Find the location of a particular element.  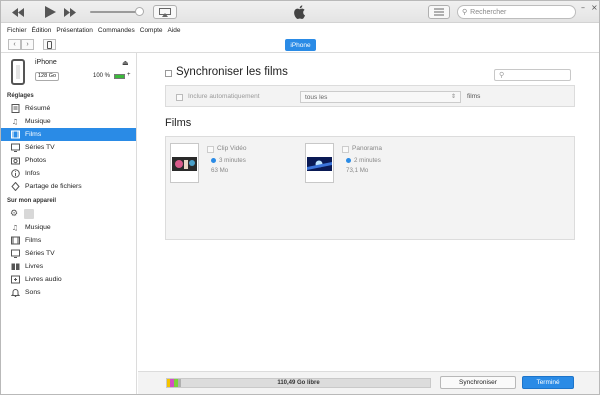

chevron-left-icon: ‹ is located at coordinates (14, 44).